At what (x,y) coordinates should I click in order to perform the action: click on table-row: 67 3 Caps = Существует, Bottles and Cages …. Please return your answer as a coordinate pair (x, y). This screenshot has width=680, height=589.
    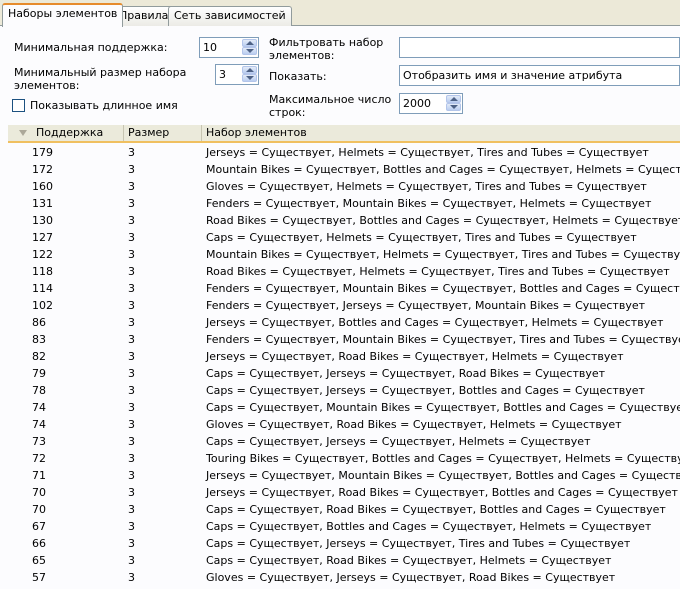
    Looking at the image, I should click on (344, 526).